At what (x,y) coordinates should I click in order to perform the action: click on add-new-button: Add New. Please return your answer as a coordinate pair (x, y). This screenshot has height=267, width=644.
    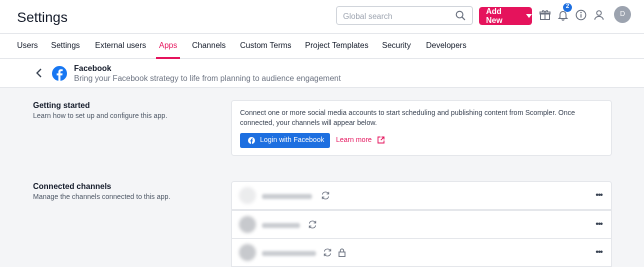
    Looking at the image, I should click on (505, 16).